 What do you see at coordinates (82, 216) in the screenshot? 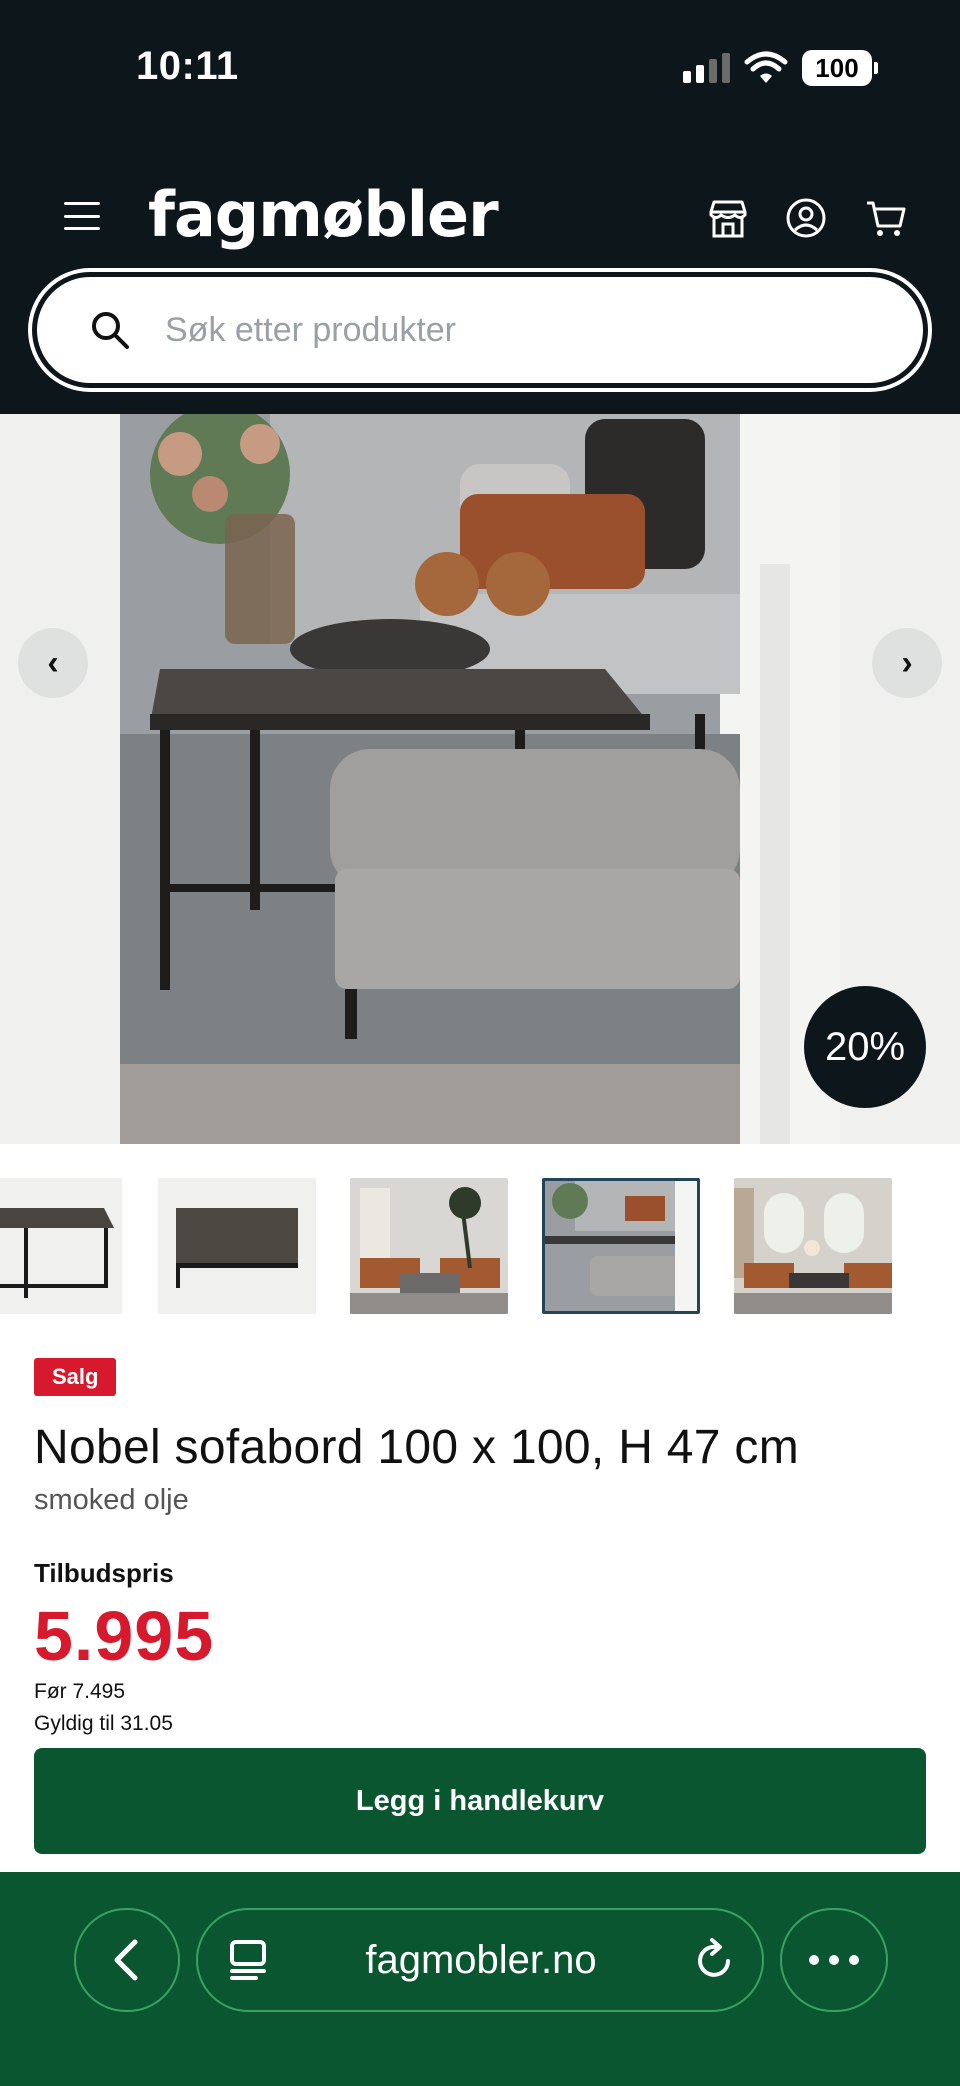
I see `menu-icon` at bounding box center [82, 216].